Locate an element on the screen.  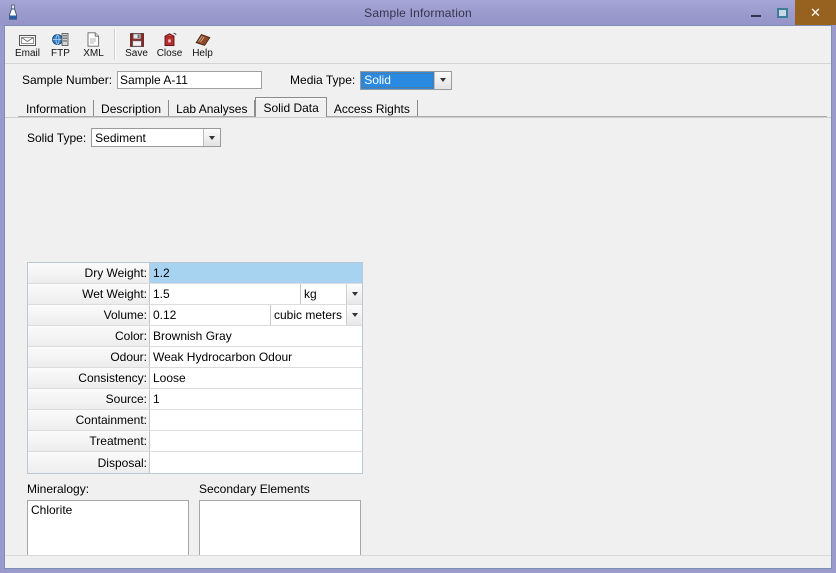
window-controls: ✕ is located at coordinates (789, 12).